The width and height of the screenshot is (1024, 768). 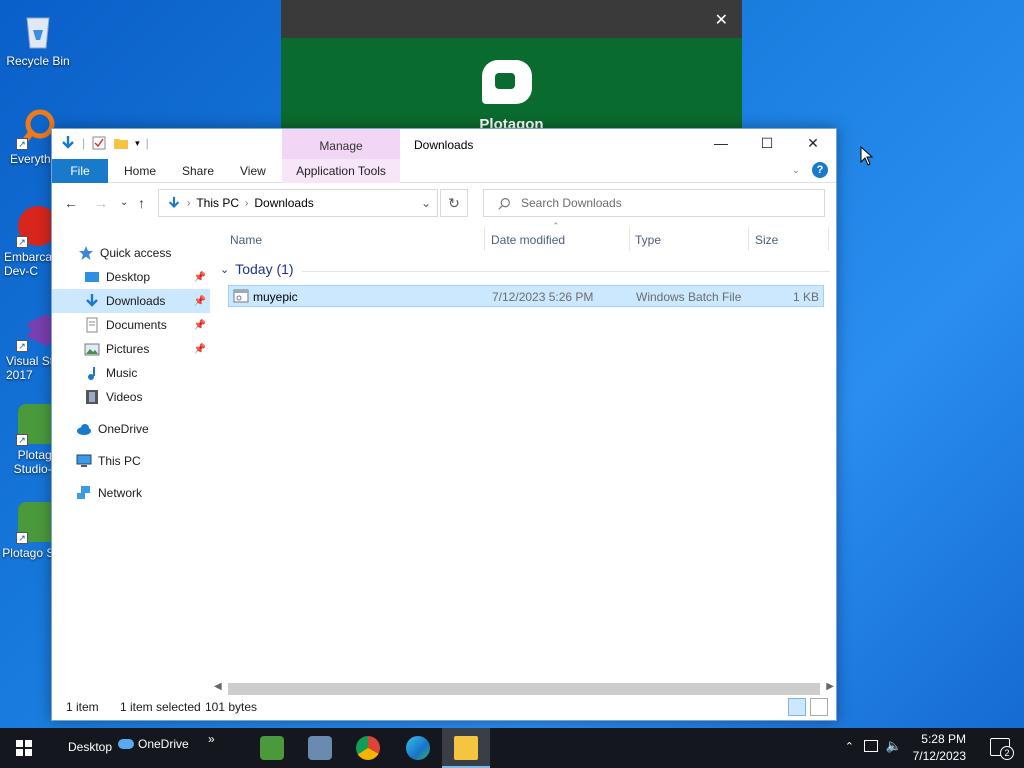 I want to click on caption-buttons: — ☐ ✕, so click(x=767, y=144).